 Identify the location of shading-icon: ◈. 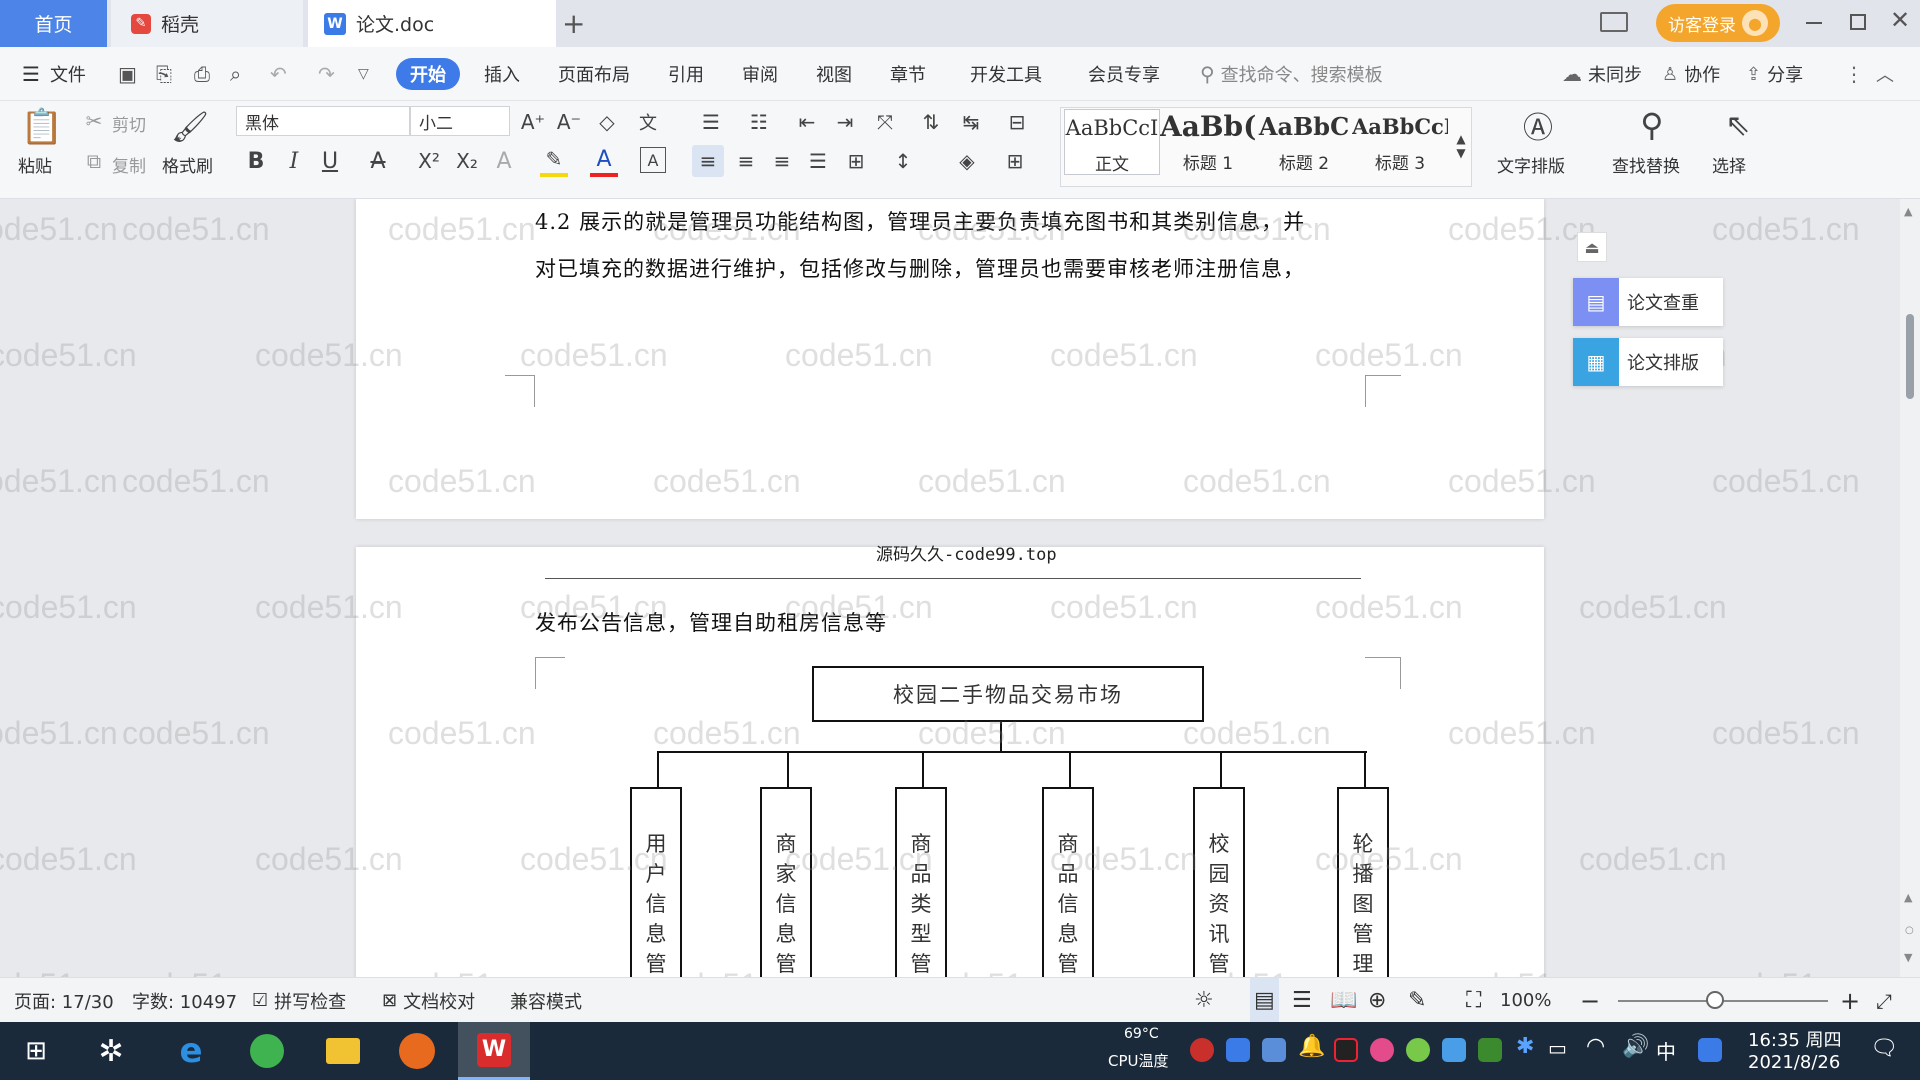
(967, 161).